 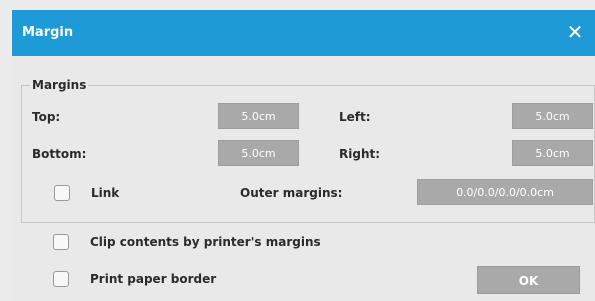 What do you see at coordinates (6, 150) in the screenshot?
I see `background-strip-left` at bounding box center [6, 150].